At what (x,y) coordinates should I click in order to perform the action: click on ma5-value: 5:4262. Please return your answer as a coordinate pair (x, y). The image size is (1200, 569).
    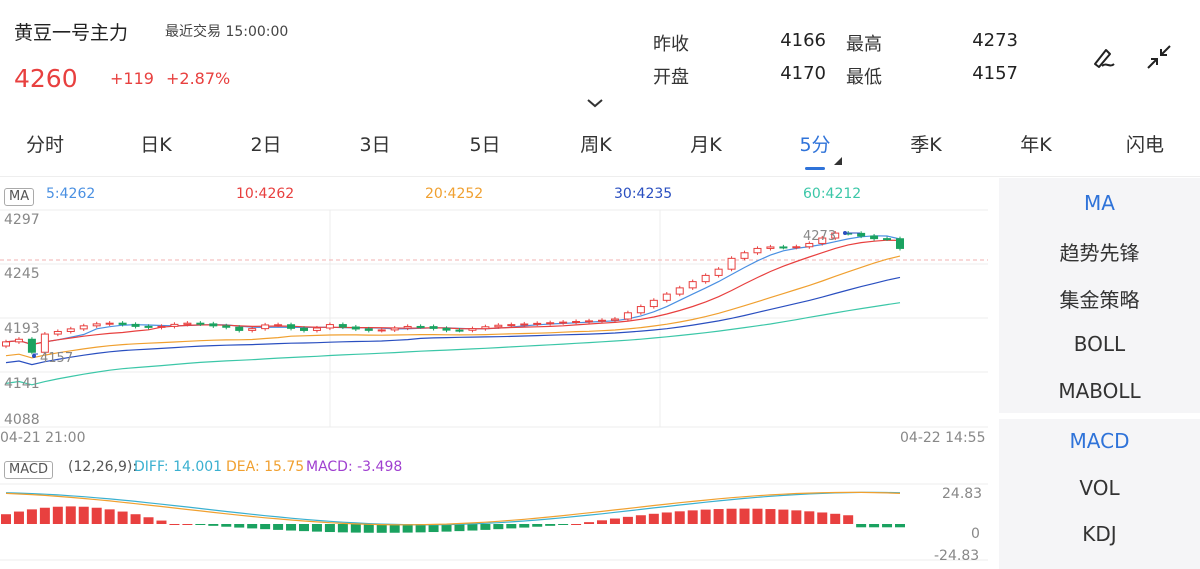
    Looking at the image, I should click on (71, 194).